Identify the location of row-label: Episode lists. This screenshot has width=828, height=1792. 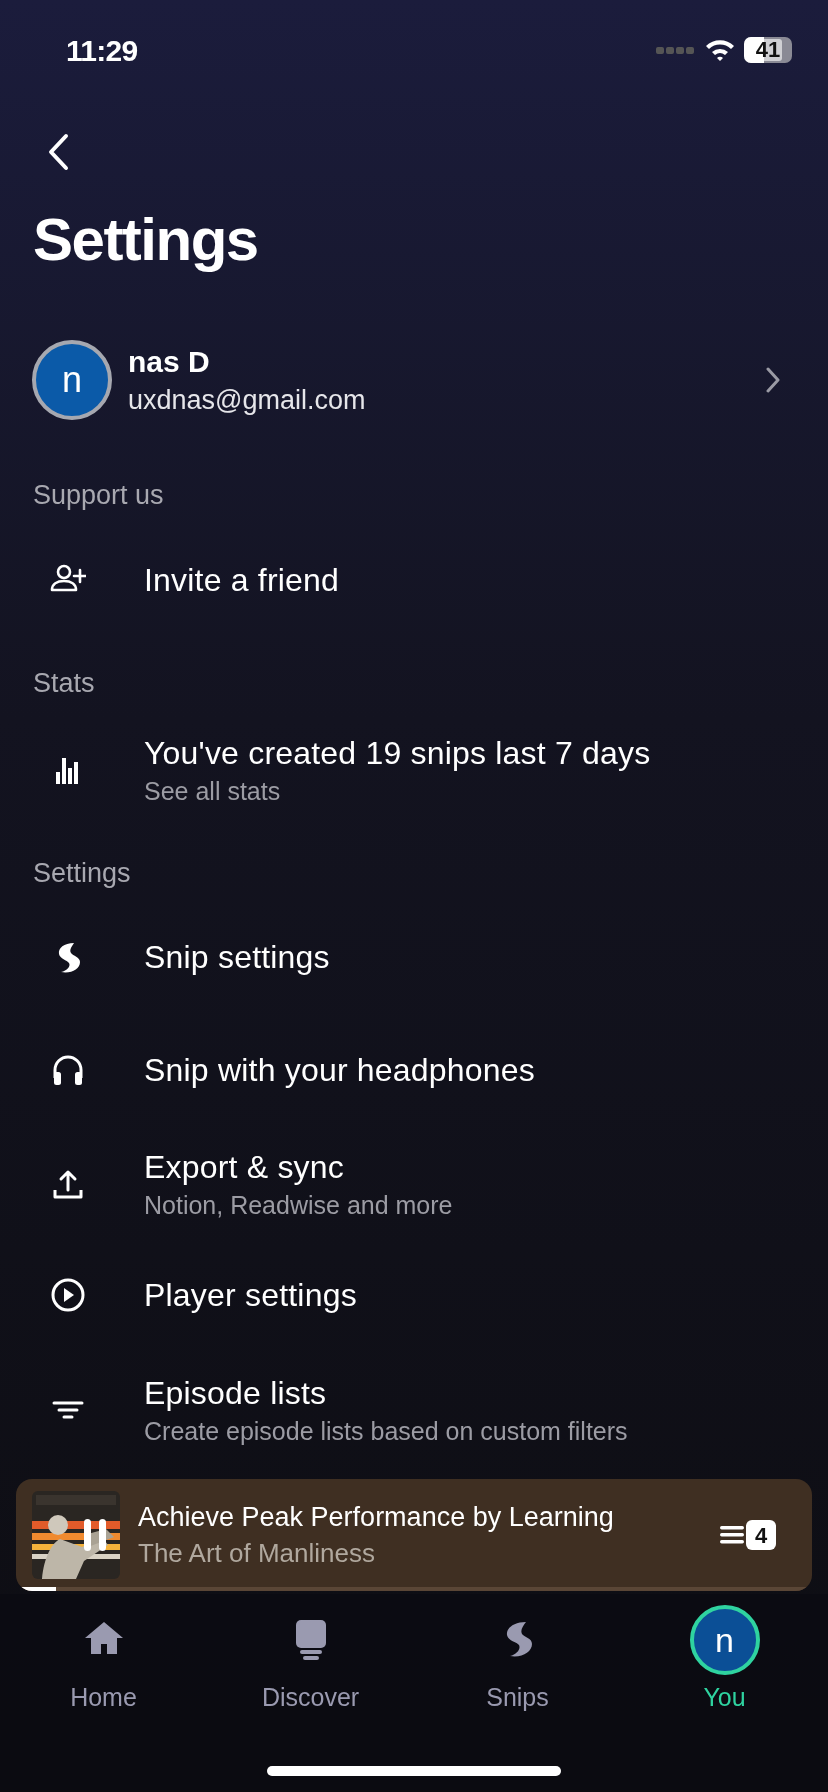
(236, 1393).